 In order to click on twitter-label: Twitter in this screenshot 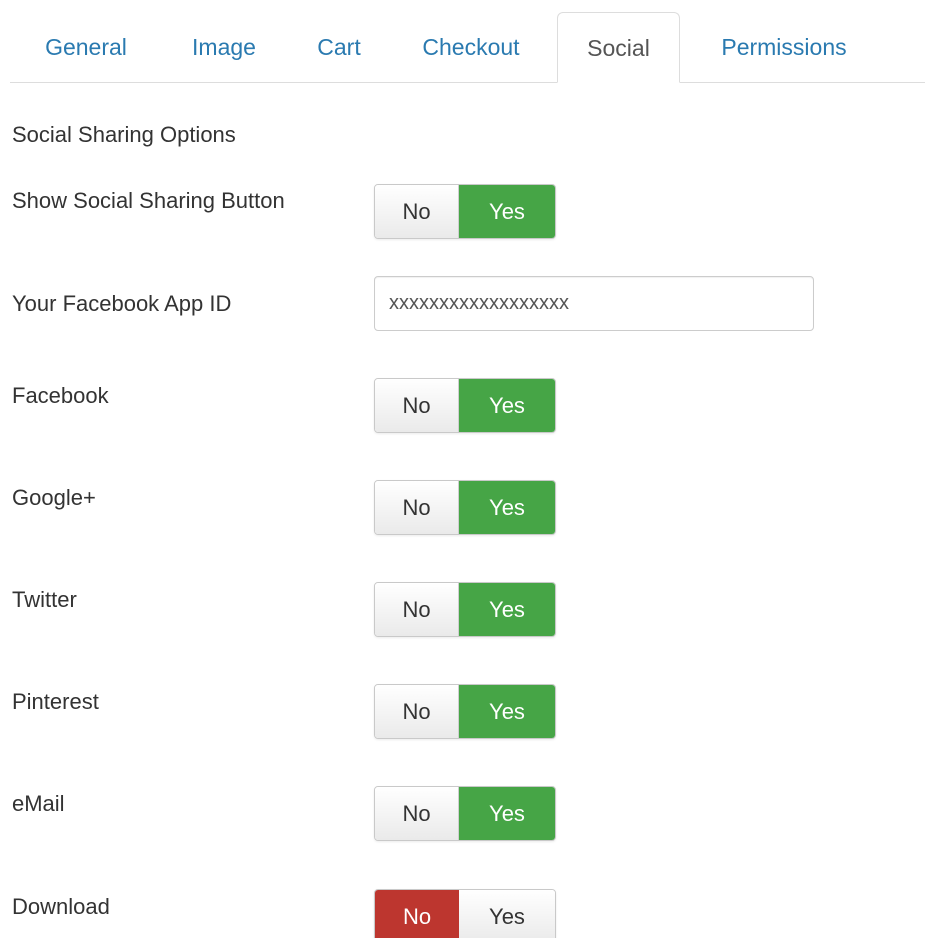, I will do `click(44, 599)`.